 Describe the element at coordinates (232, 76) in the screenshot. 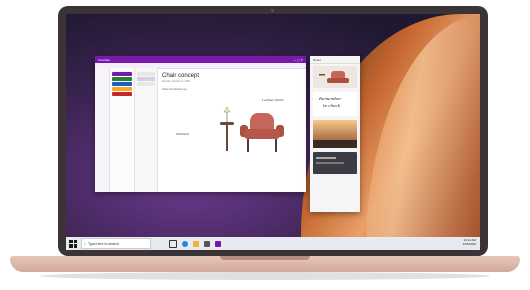

I see `page-title: Chair concept` at that location.